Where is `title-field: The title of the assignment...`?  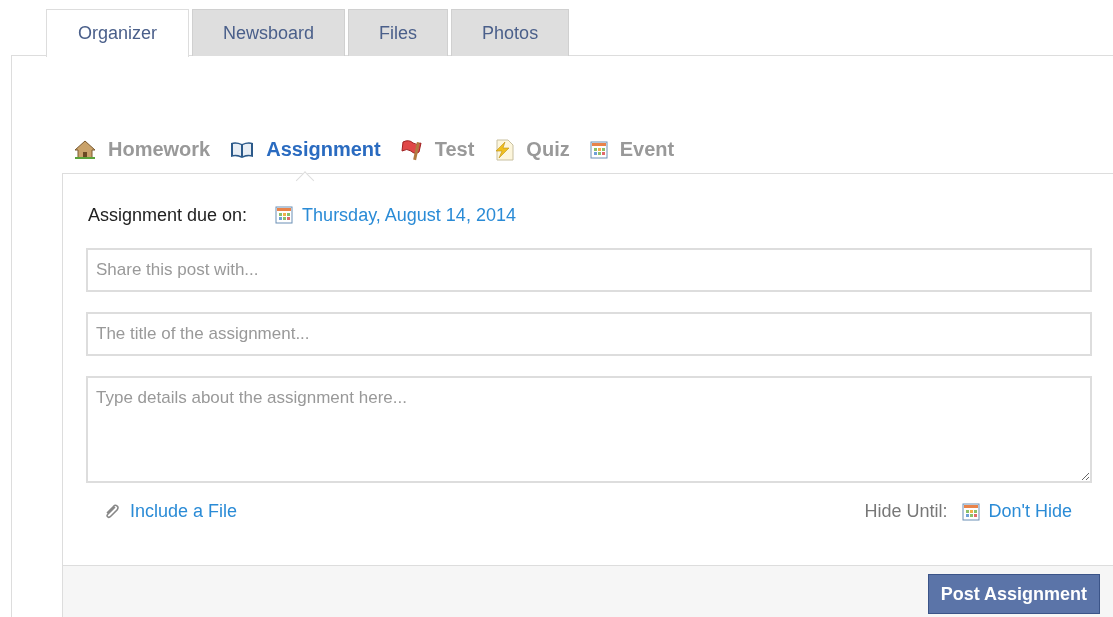
title-field: The title of the assignment... is located at coordinates (589, 334).